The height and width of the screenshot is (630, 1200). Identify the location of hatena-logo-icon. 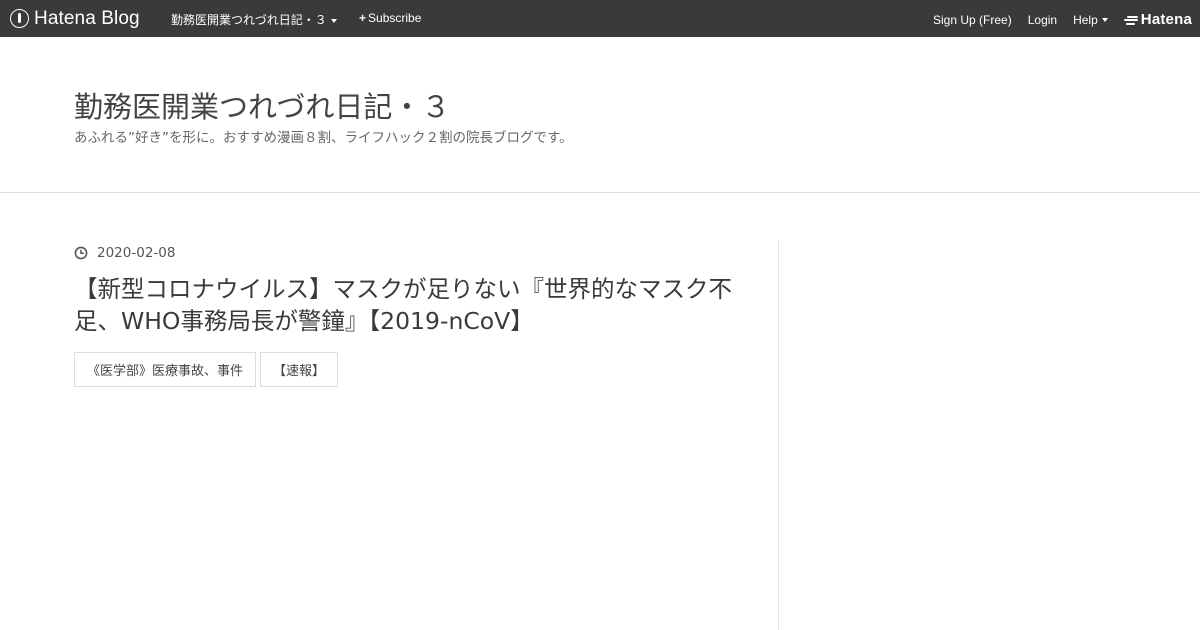
(1130, 20).